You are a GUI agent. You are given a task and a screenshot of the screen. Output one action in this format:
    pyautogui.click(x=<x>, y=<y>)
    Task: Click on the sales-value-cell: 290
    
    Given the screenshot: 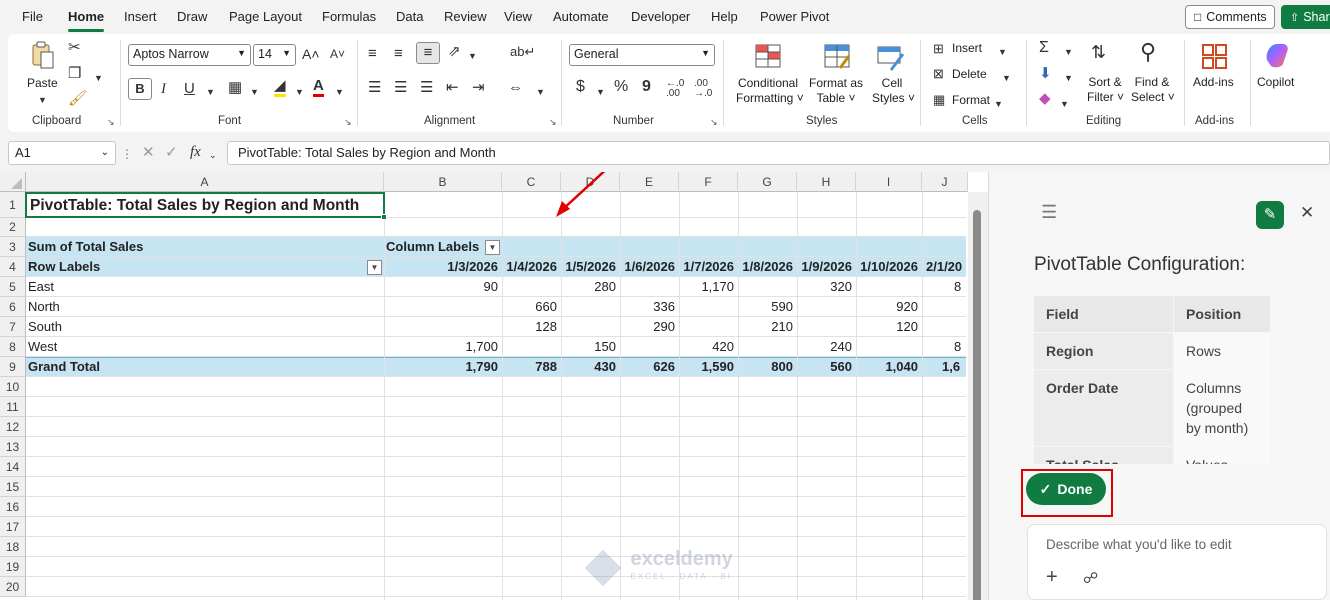 What is the action you would take?
    pyautogui.click(x=649, y=327)
    